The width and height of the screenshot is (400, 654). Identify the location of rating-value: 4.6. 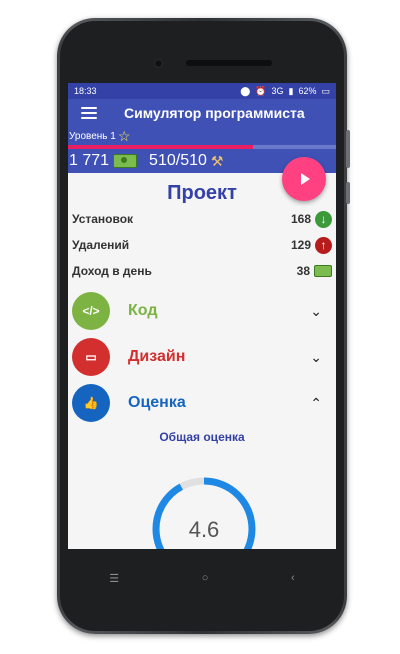
(204, 529).